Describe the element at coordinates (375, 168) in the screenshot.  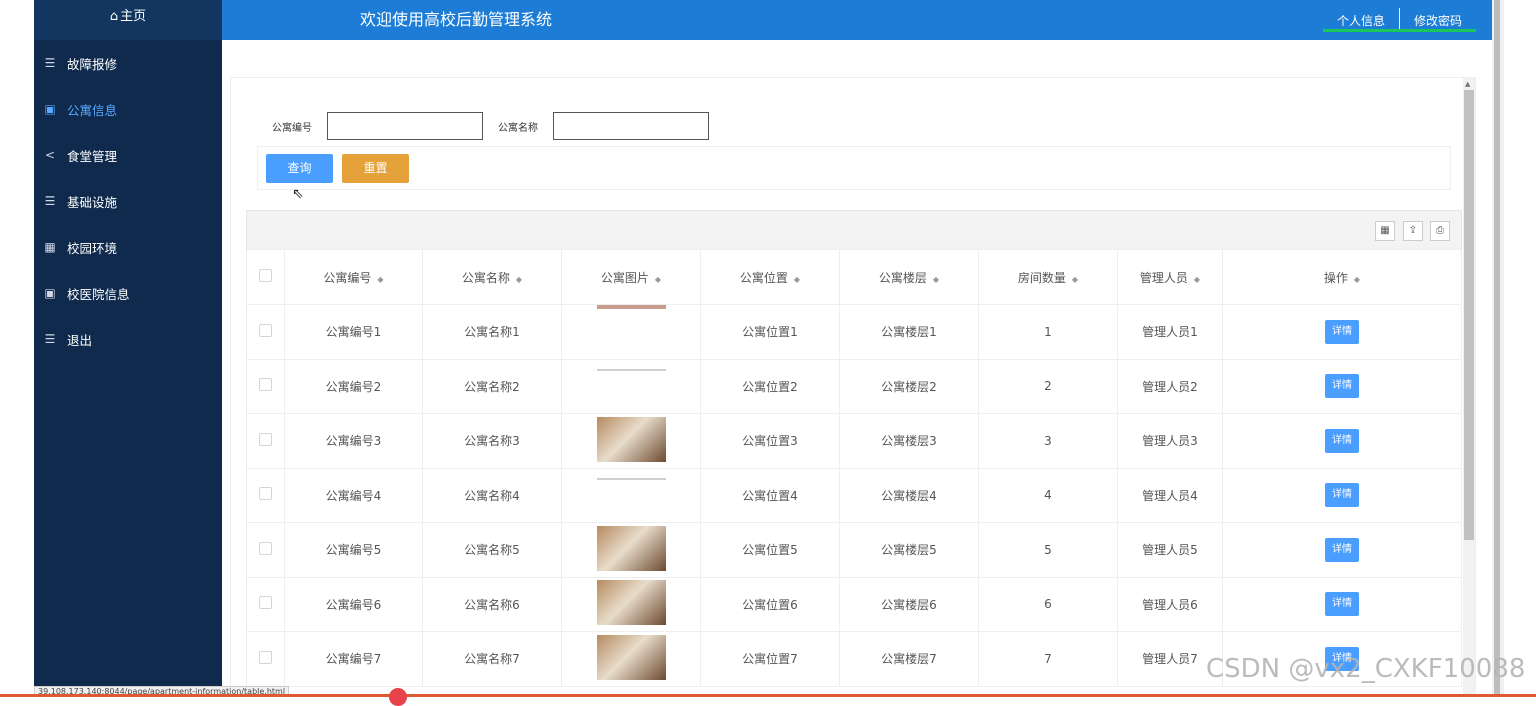
I see `reset-button: 重置` at that location.